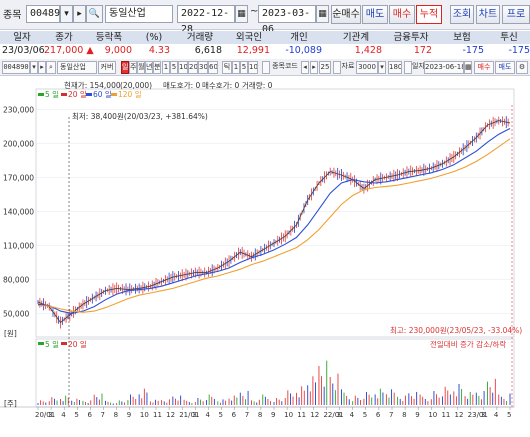 Image resolution: width=530 pixels, height=437 pixels. What do you see at coordinates (402, 14) in the screenshot?
I see `tab-buy: 매수` at bounding box center [402, 14].